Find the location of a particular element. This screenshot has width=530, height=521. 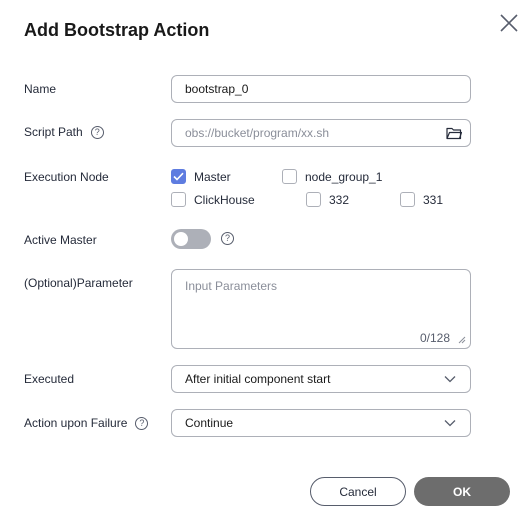

ok-button: OK is located at coordinates (462, 491).